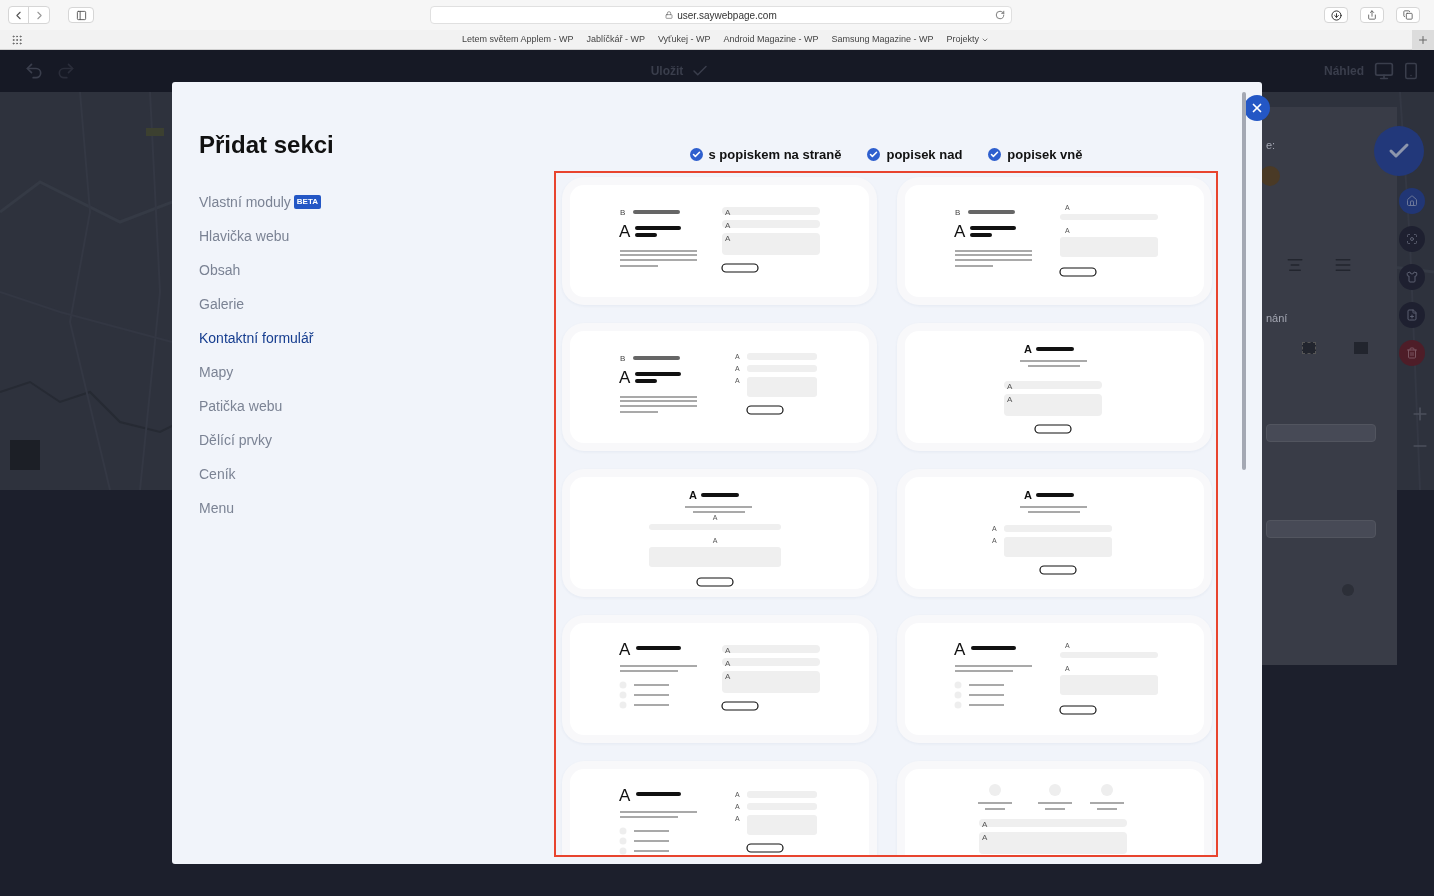  I want to click on sidebar-icon, so click(81, 15).